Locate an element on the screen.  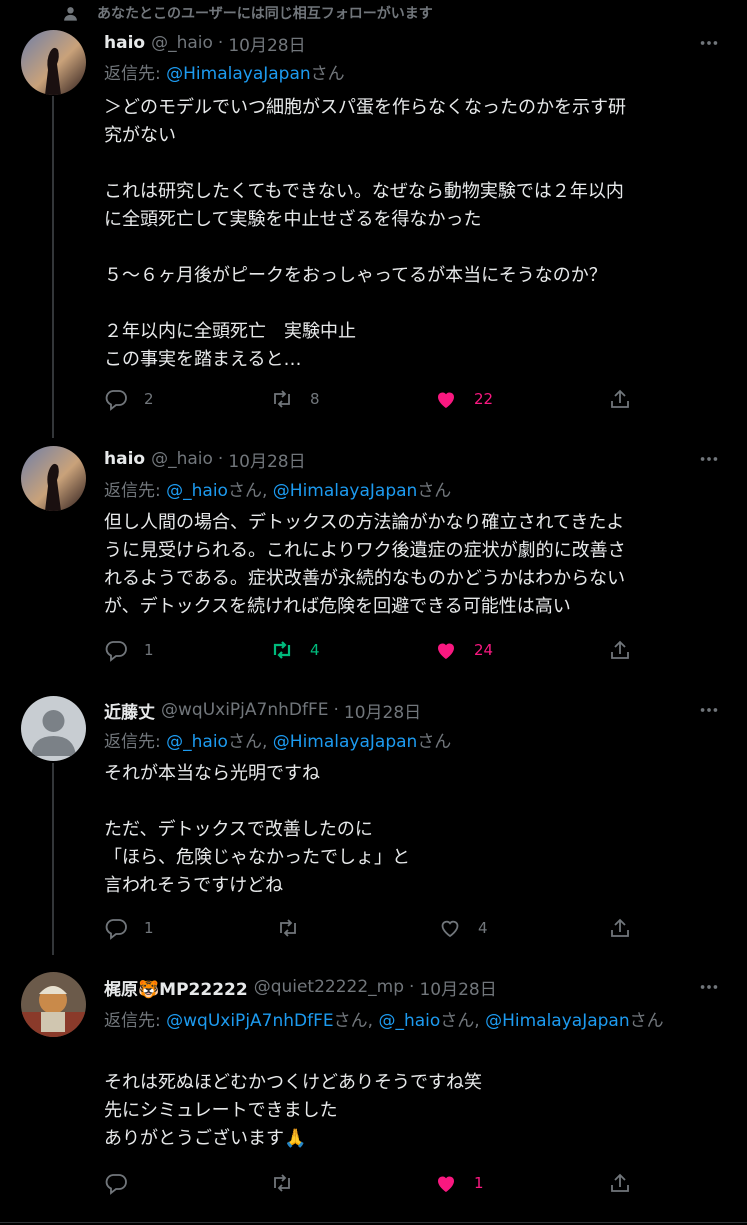
retweet-button: 4 is located at coordinates (295, 650).